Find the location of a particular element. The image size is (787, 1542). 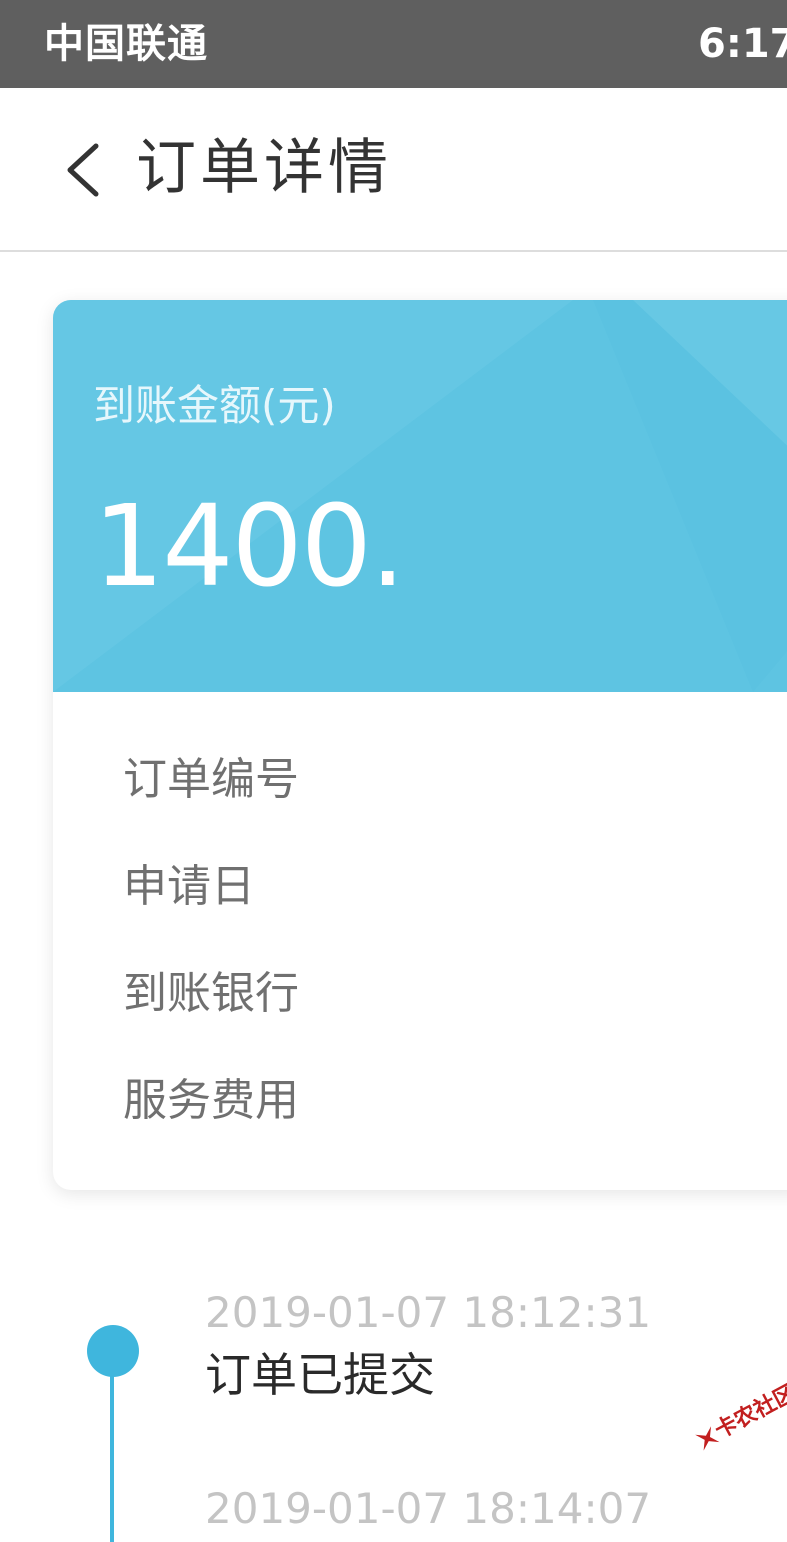

status-bar: 中国联通 6:17 is located at coordinates (393, 44).